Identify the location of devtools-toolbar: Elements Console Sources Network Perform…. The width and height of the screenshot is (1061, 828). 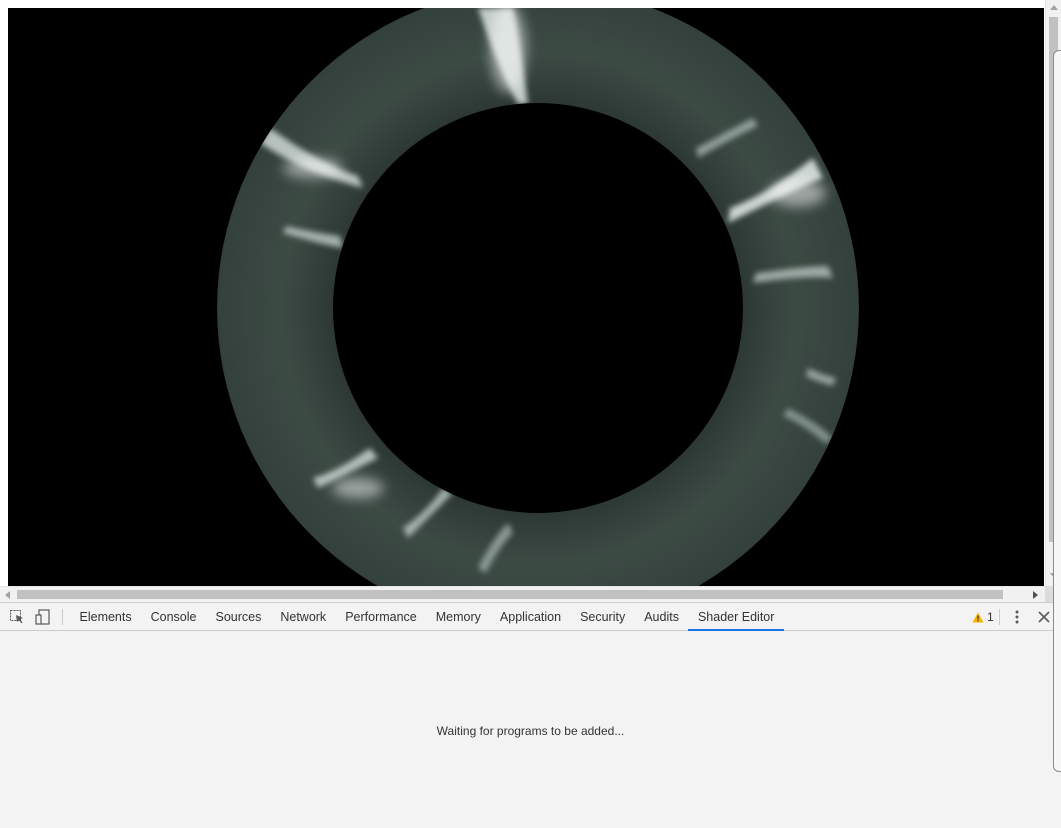
(526, 617).